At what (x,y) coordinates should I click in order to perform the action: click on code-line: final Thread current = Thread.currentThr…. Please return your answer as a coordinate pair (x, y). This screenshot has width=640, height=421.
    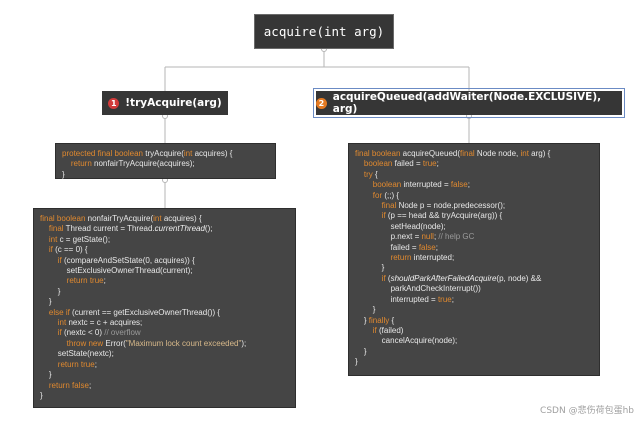
    Looking at the image, I should click on (130, 229).